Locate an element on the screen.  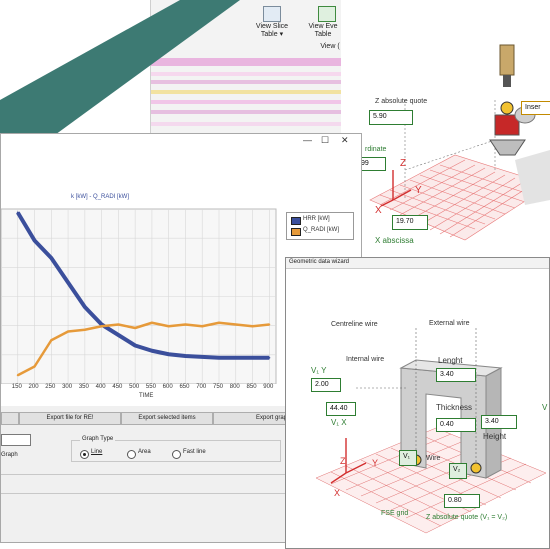
z-quote-input: 0.80 is located at coordinates (462, 501).